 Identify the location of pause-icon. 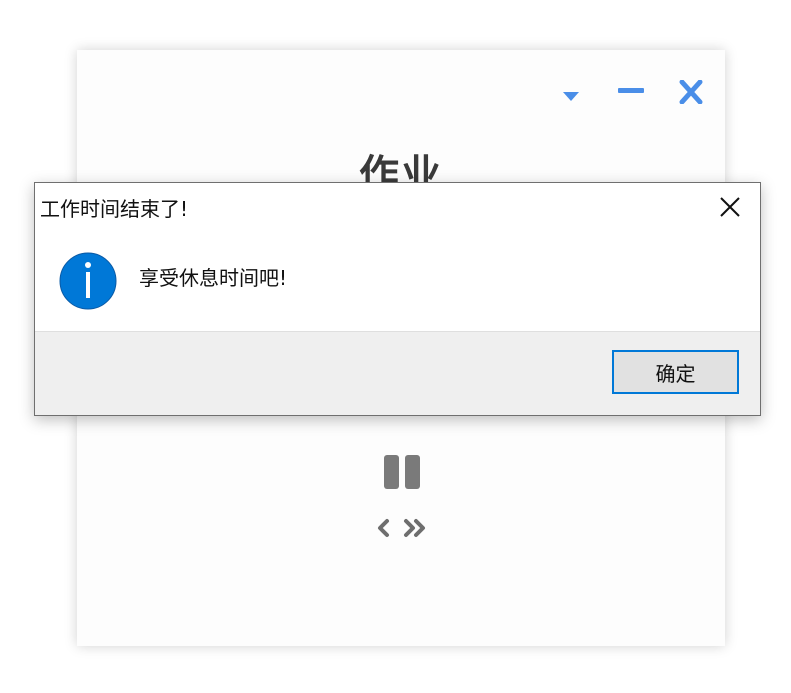
(402, 472).